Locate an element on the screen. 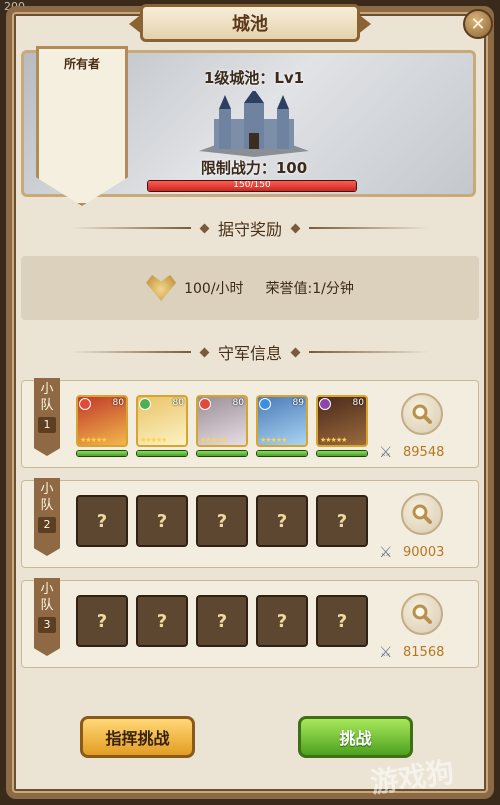 The image size is (500, 805). defense-header: 守军信息 is located at coordinates (250, 352).